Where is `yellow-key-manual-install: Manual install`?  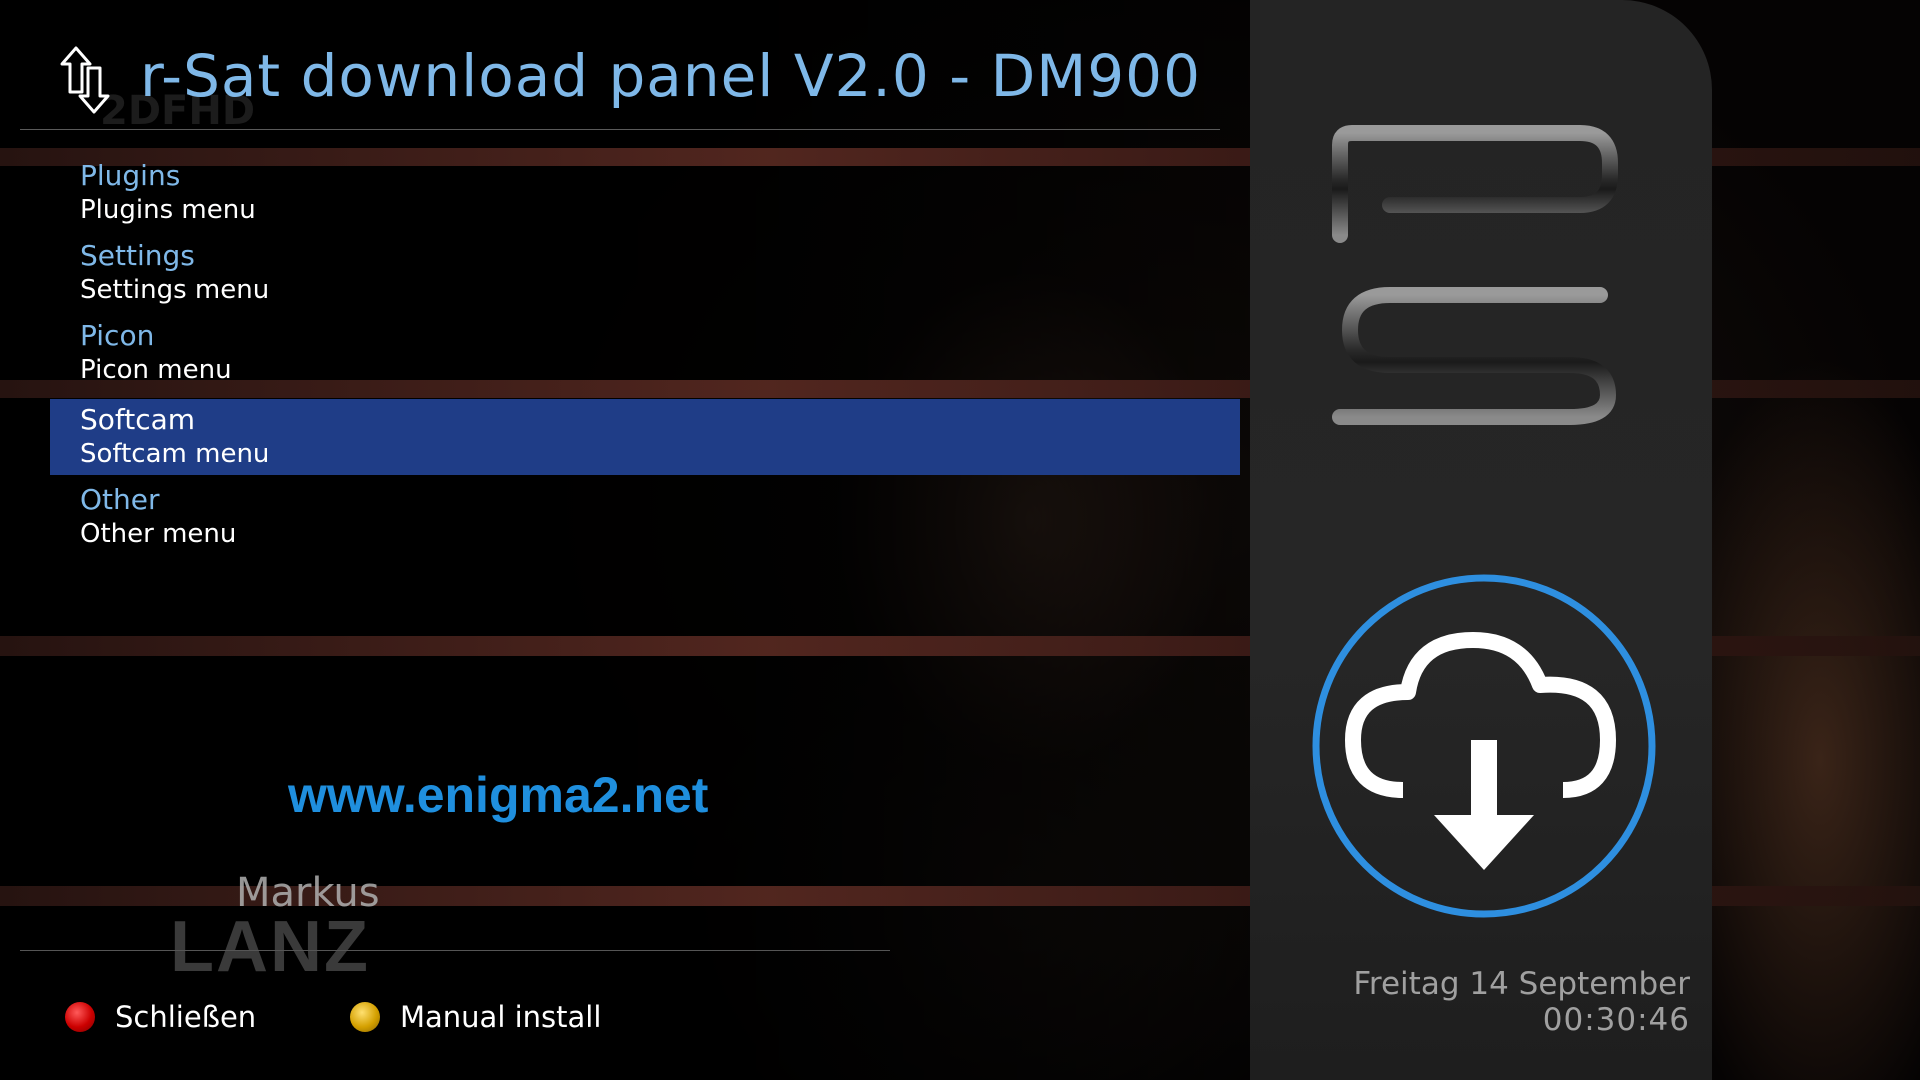 yellow-key-manual-install: Manual install is located at coordinates (475, 1017).